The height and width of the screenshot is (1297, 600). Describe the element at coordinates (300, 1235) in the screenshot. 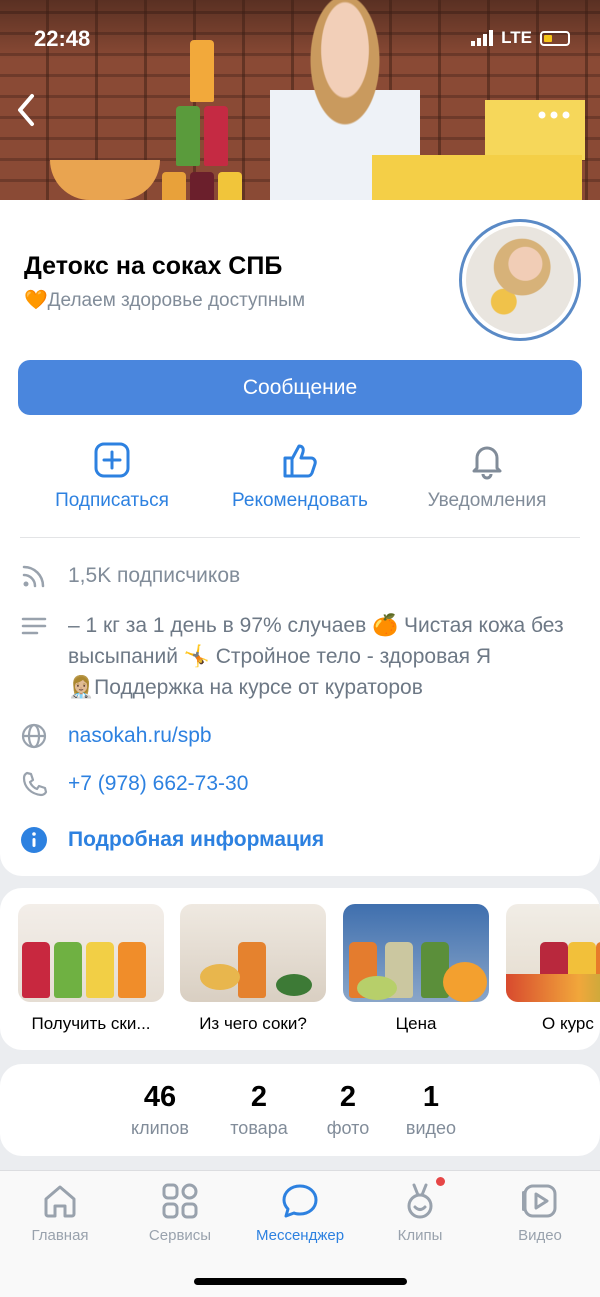

I see `tab-label: Мессенджер` at that location.